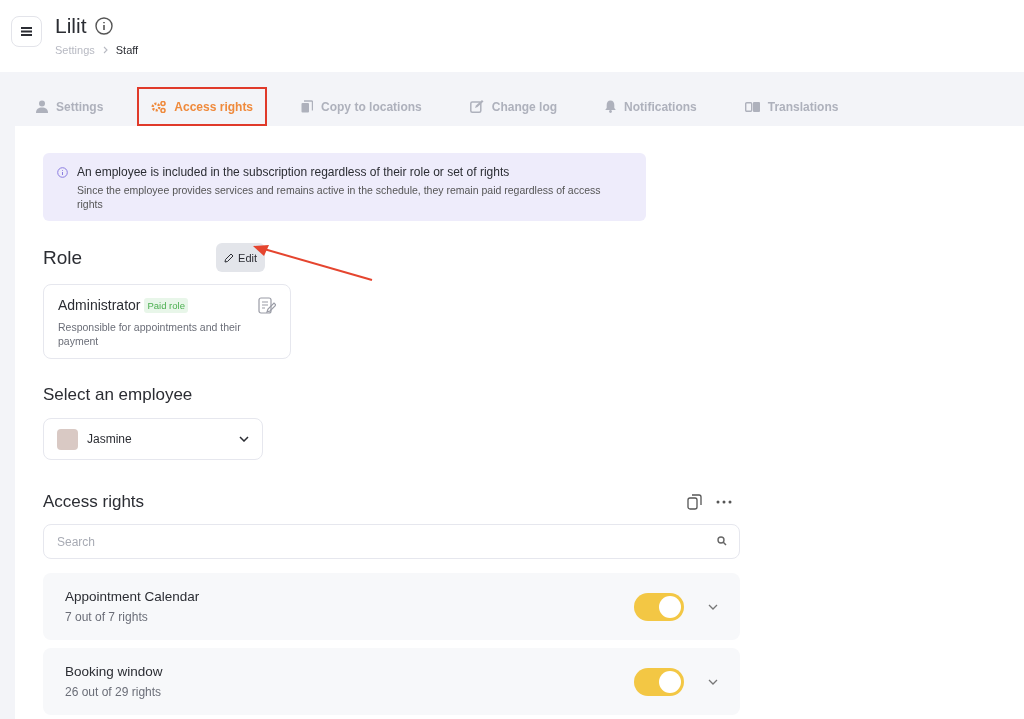 The image size is (1024, 719). I want to click on chevron-right-icon, so click(105, 50).